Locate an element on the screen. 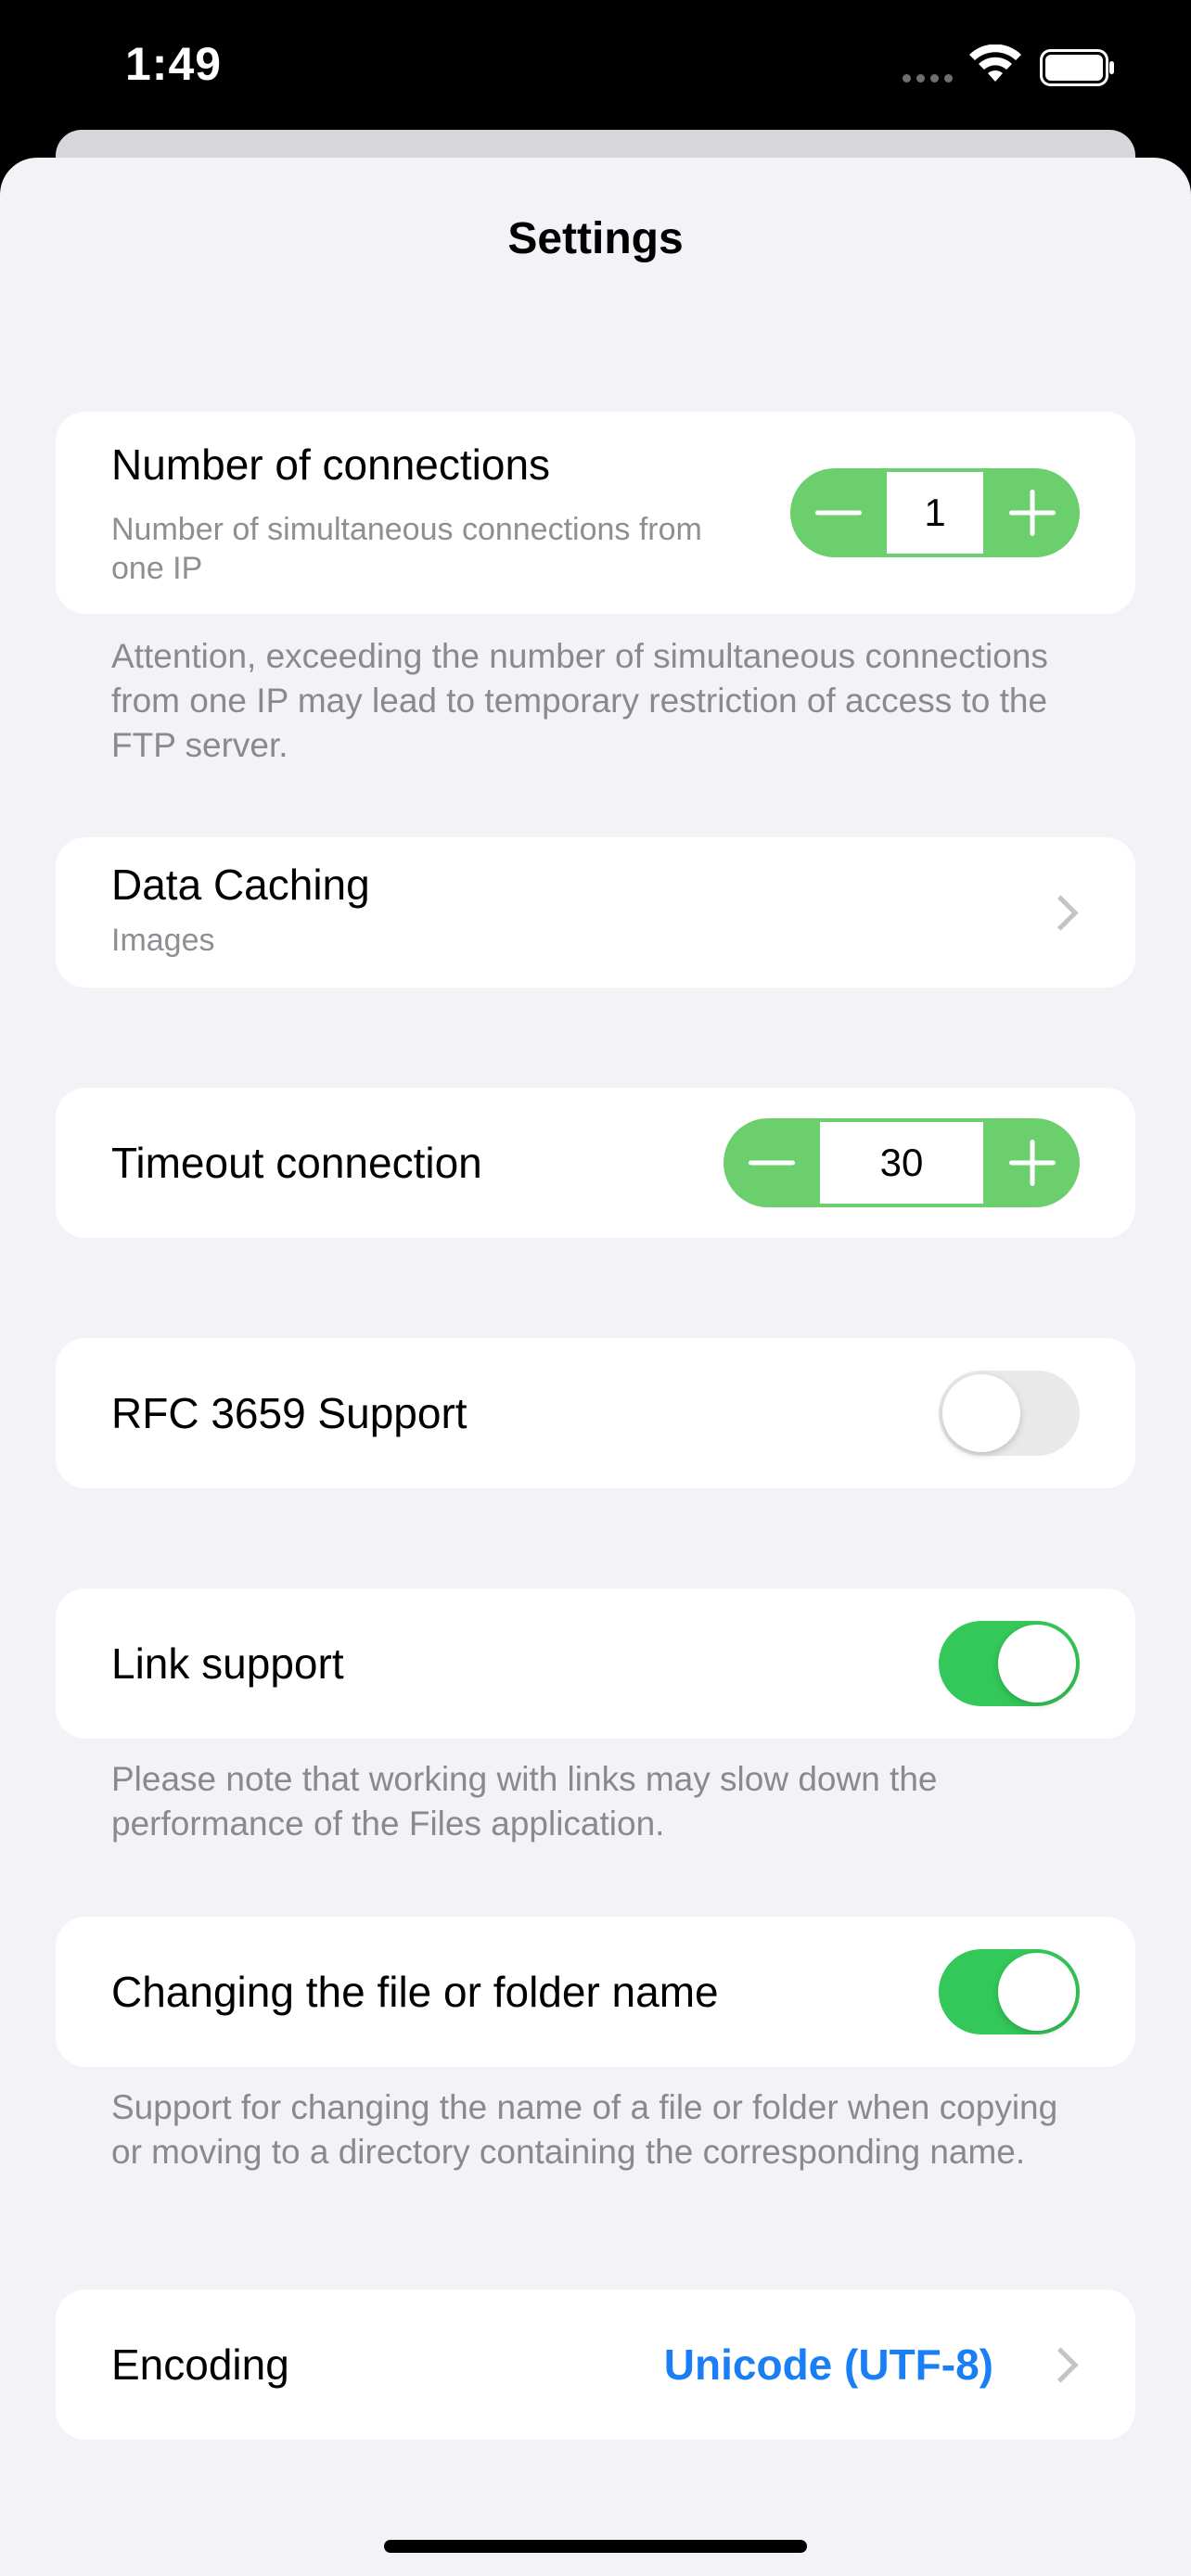 The width and height of the screenshot is (1191, 2576). timeout-value: 30 is located at coordinates (901, 1163).